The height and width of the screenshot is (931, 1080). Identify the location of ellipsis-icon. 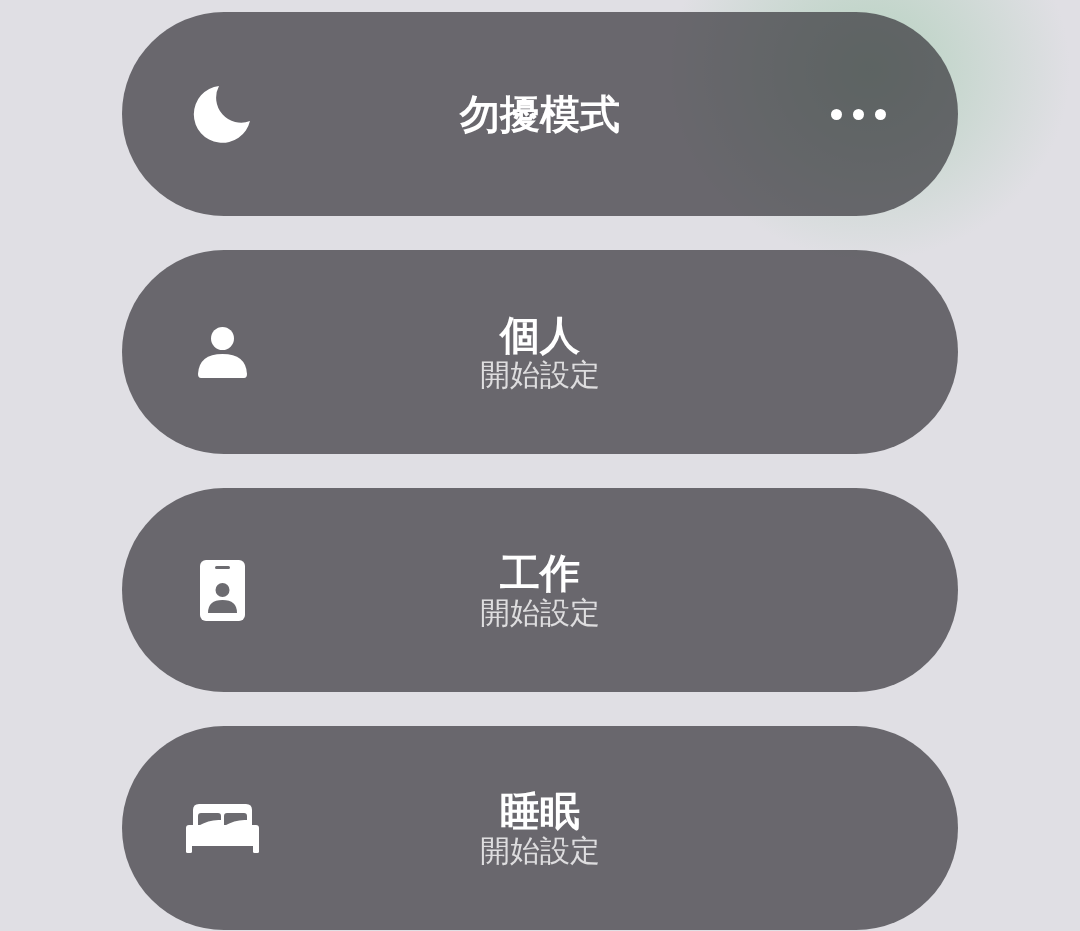
(858, 114).